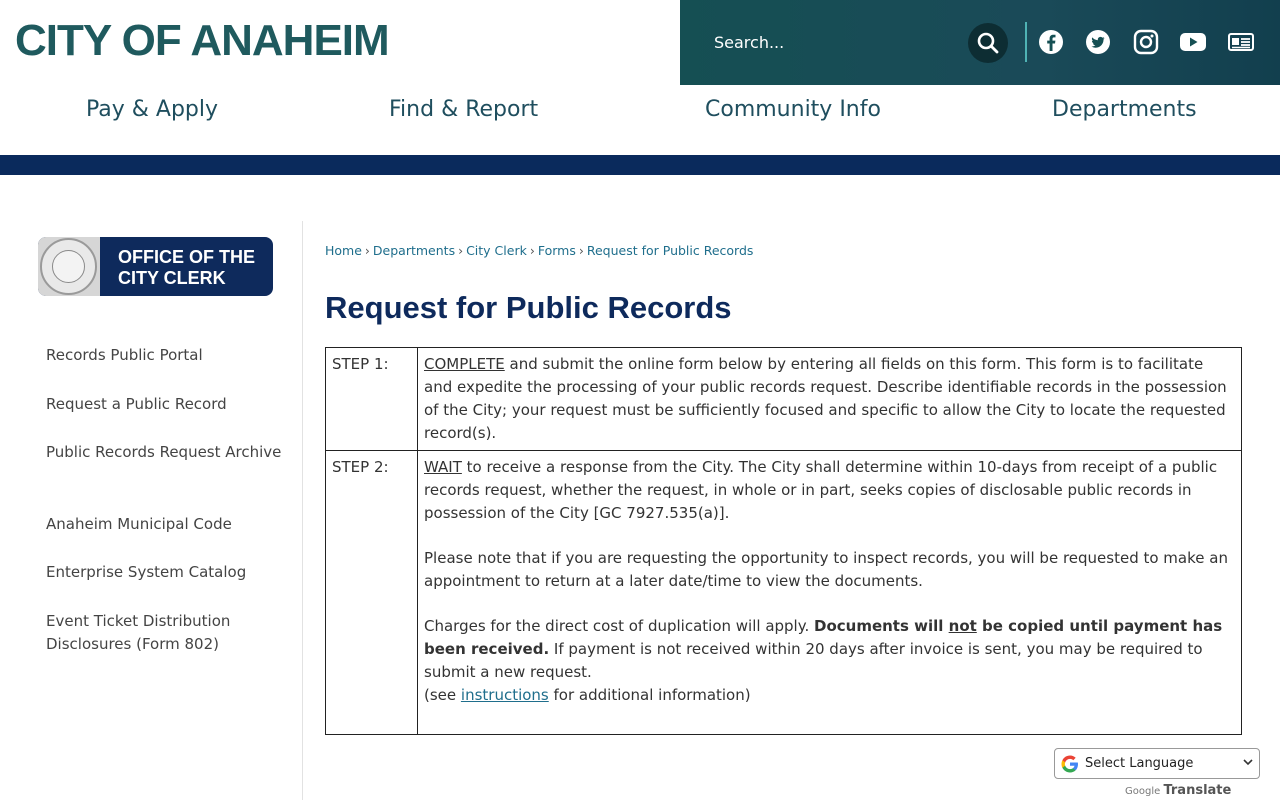 Image resolution: width=1280 pixels, height=800 pixels. What do you see at coordinates (463, 109) in the screenshot?
I see `nav-find-report: Find & Report` at bounding box center [463, 109].